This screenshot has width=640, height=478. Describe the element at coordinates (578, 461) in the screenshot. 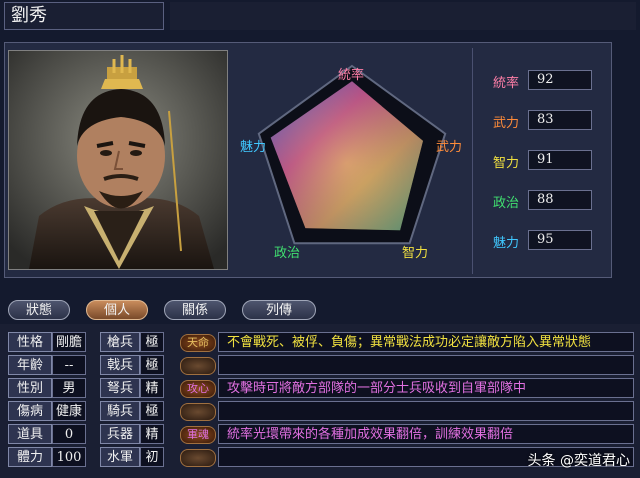

I see `watermark: 头条 @奕道君心` at that location.